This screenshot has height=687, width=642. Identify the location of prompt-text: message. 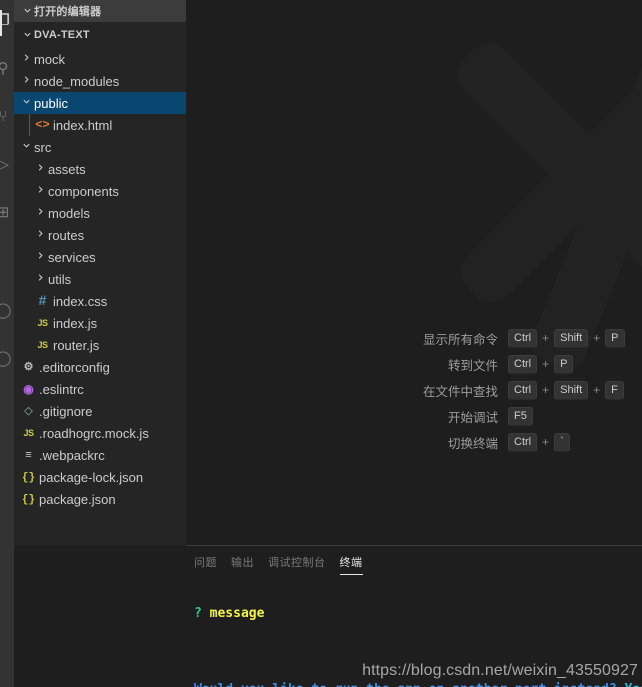
(237, 613).